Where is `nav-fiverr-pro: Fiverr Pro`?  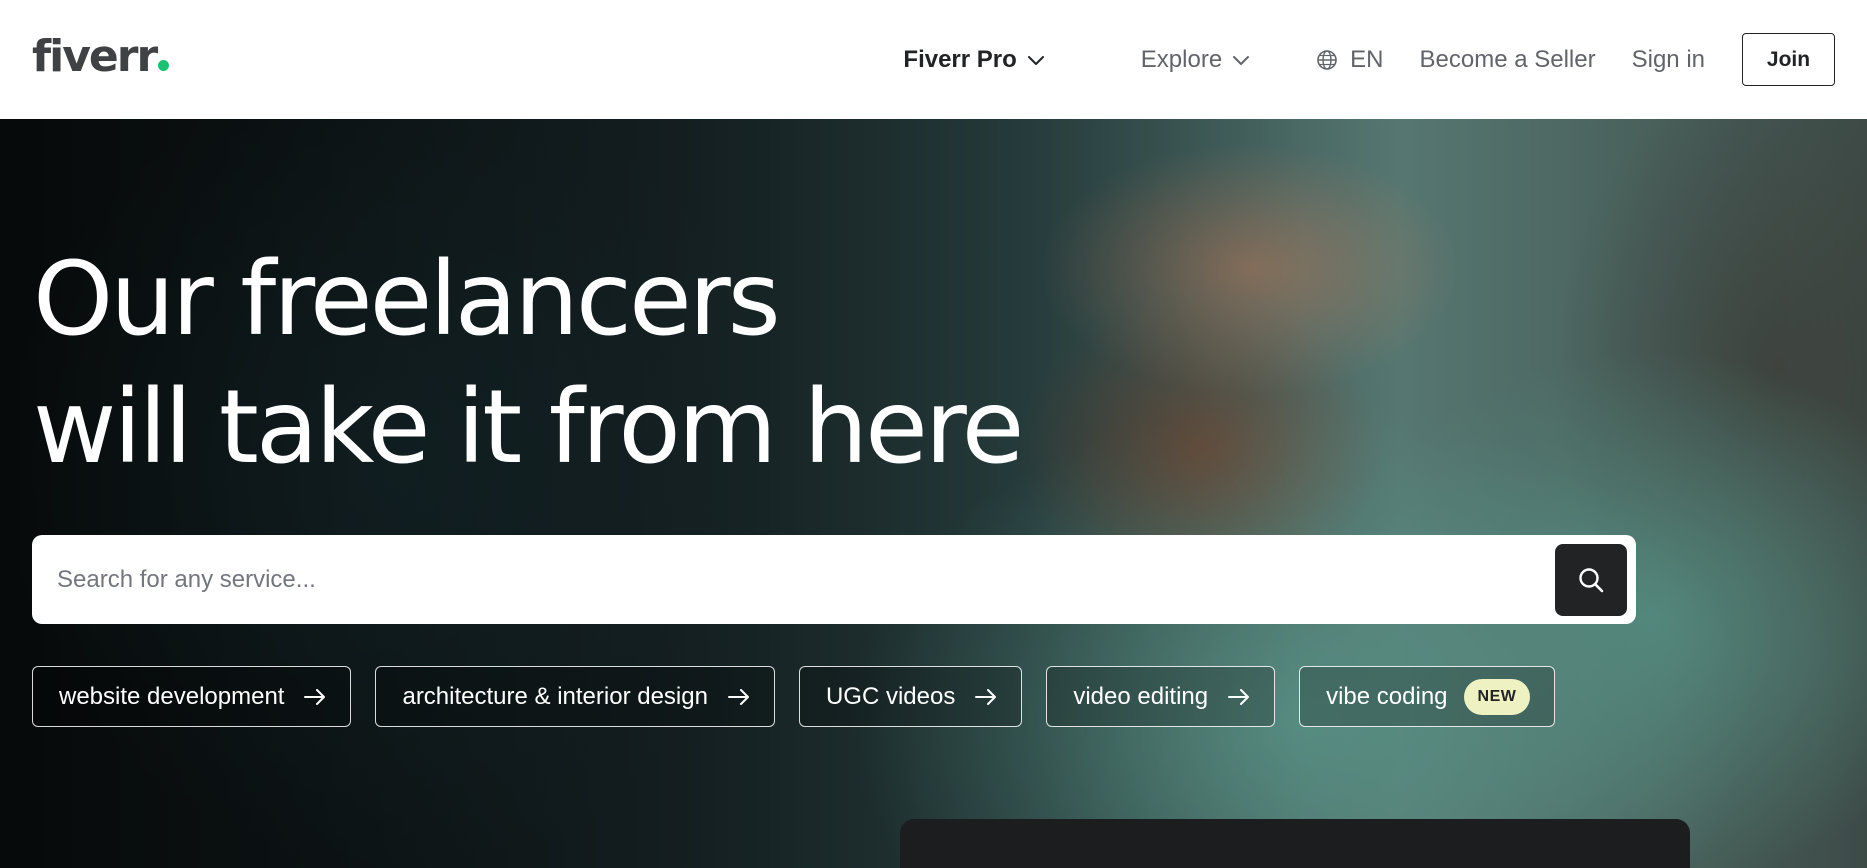 nav-fiverr-pro: Fiverr Pro is located at coordinates (973, 60).